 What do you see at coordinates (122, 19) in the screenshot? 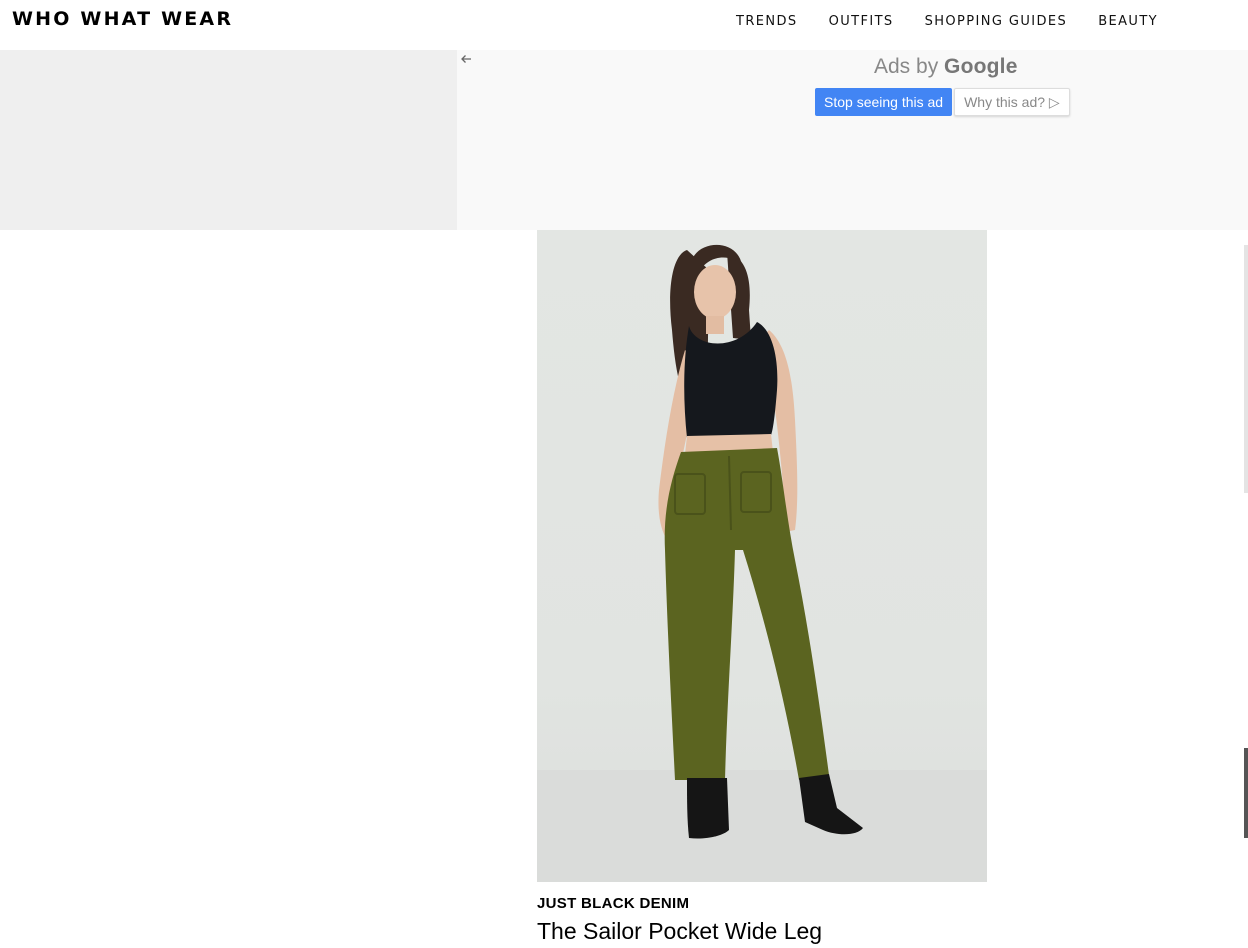
I see `site-logo: WHO WHAT WEAR` at bounding box center [122, 19].